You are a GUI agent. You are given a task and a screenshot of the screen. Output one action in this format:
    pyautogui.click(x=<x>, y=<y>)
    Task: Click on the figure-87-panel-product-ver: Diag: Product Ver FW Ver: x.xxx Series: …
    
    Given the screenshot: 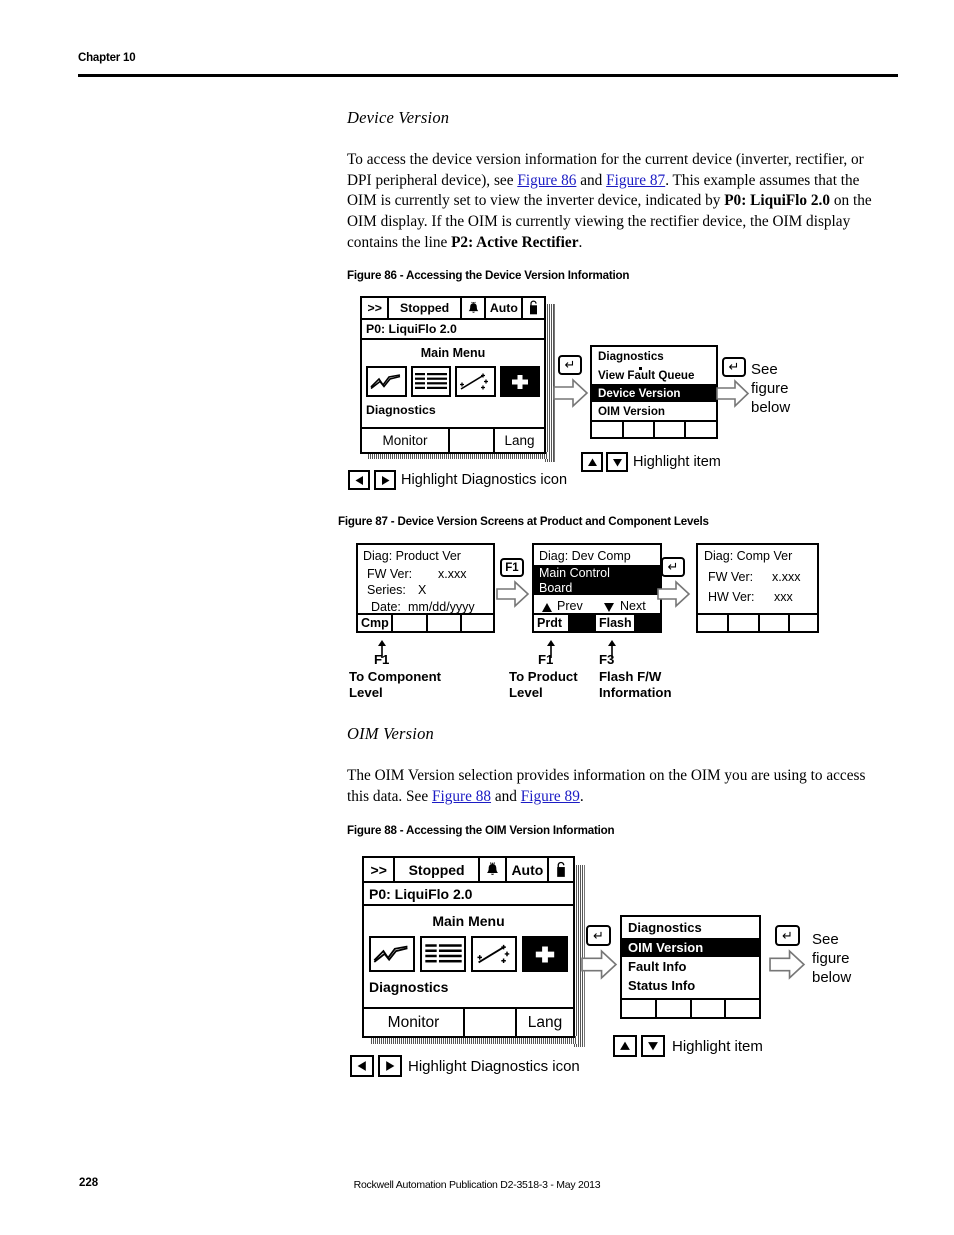 What is the action you would take?
    pyautogui.click(x=429, y=590)
    